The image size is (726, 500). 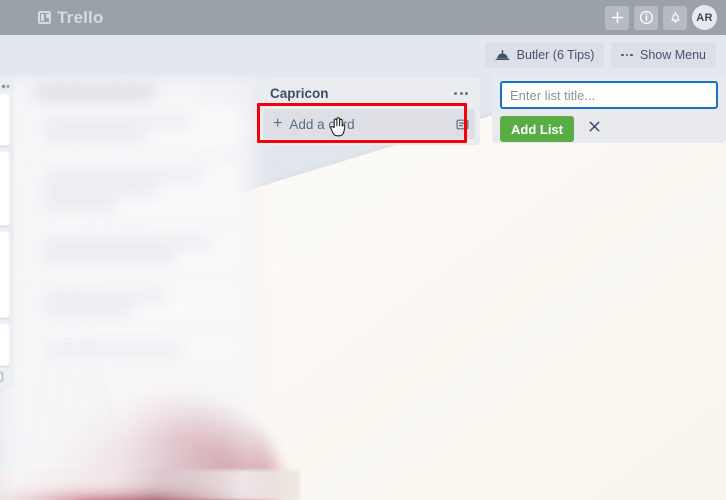 What do you see at coordinates (299, 93) in the screenshot?
I see `list-title: Capricon` at bounding box center [299, 93].